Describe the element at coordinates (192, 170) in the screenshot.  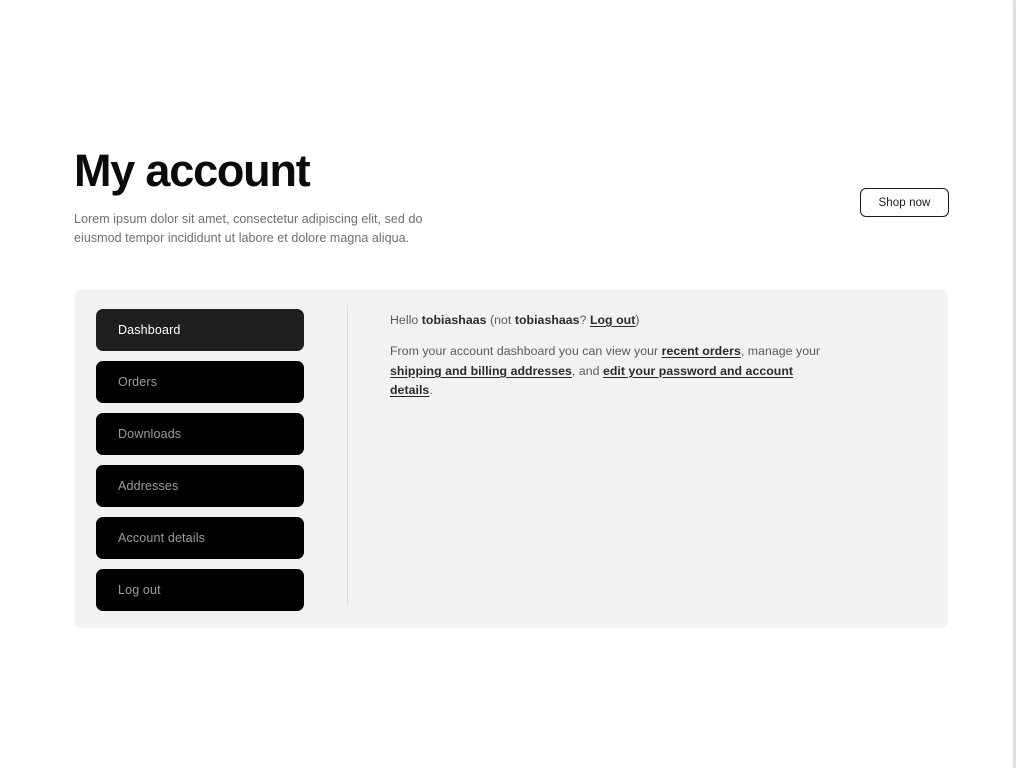
I see `page-title: My account` at that location.